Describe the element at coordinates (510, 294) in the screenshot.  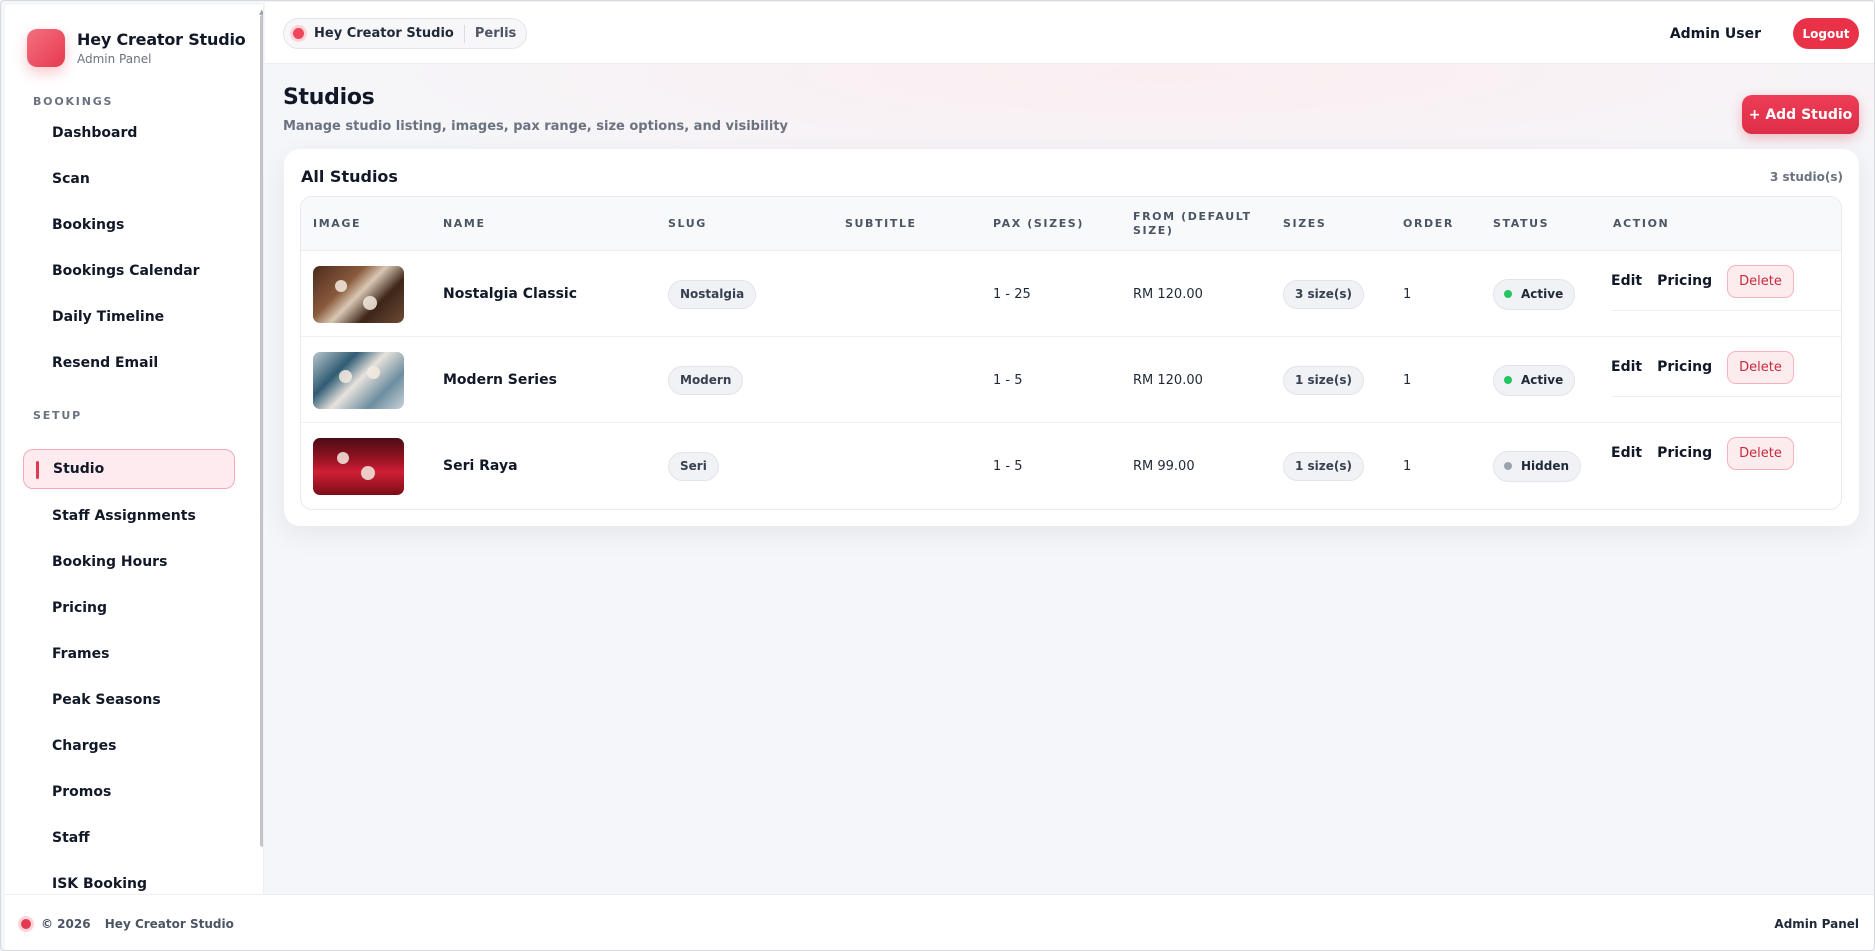
I see `studio-name-cell: Nostalgia Classic` at that location.